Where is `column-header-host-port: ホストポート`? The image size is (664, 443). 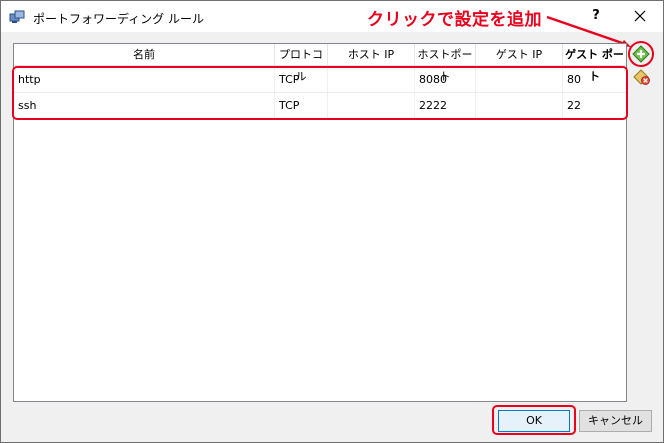
column-header-host-port: ホストポート is located at coordinates (445, 63).